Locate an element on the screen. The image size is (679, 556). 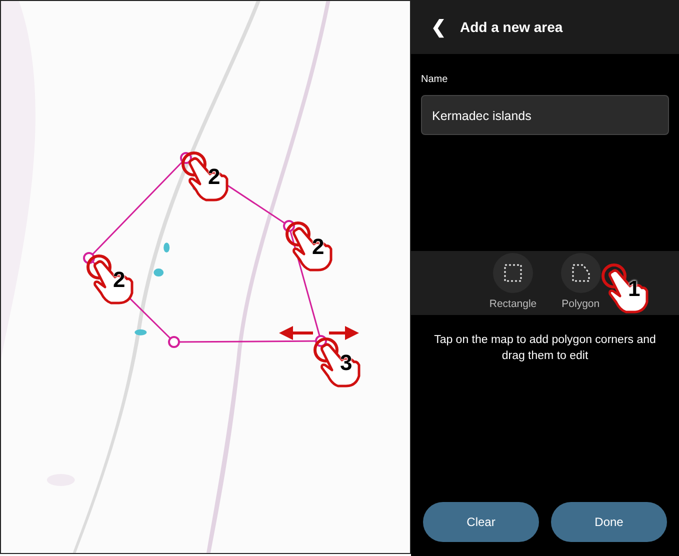
double-arrow-icon is located at coordinates (319, 333).